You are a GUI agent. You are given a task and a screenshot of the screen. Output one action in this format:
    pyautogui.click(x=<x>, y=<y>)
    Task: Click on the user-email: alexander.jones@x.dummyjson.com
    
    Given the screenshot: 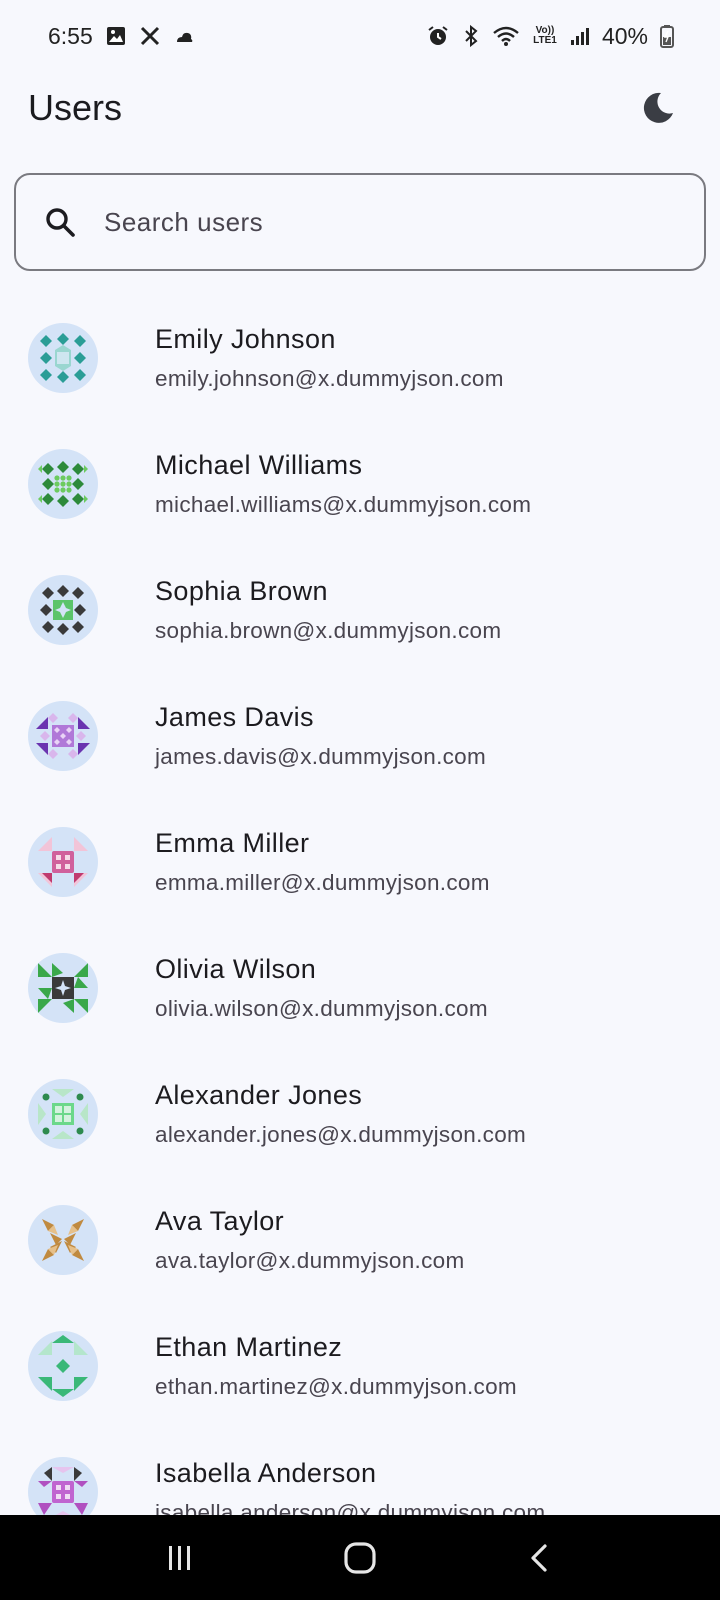 What is the action you would take?
    pyautogui.click(x=341, y=1134)
    